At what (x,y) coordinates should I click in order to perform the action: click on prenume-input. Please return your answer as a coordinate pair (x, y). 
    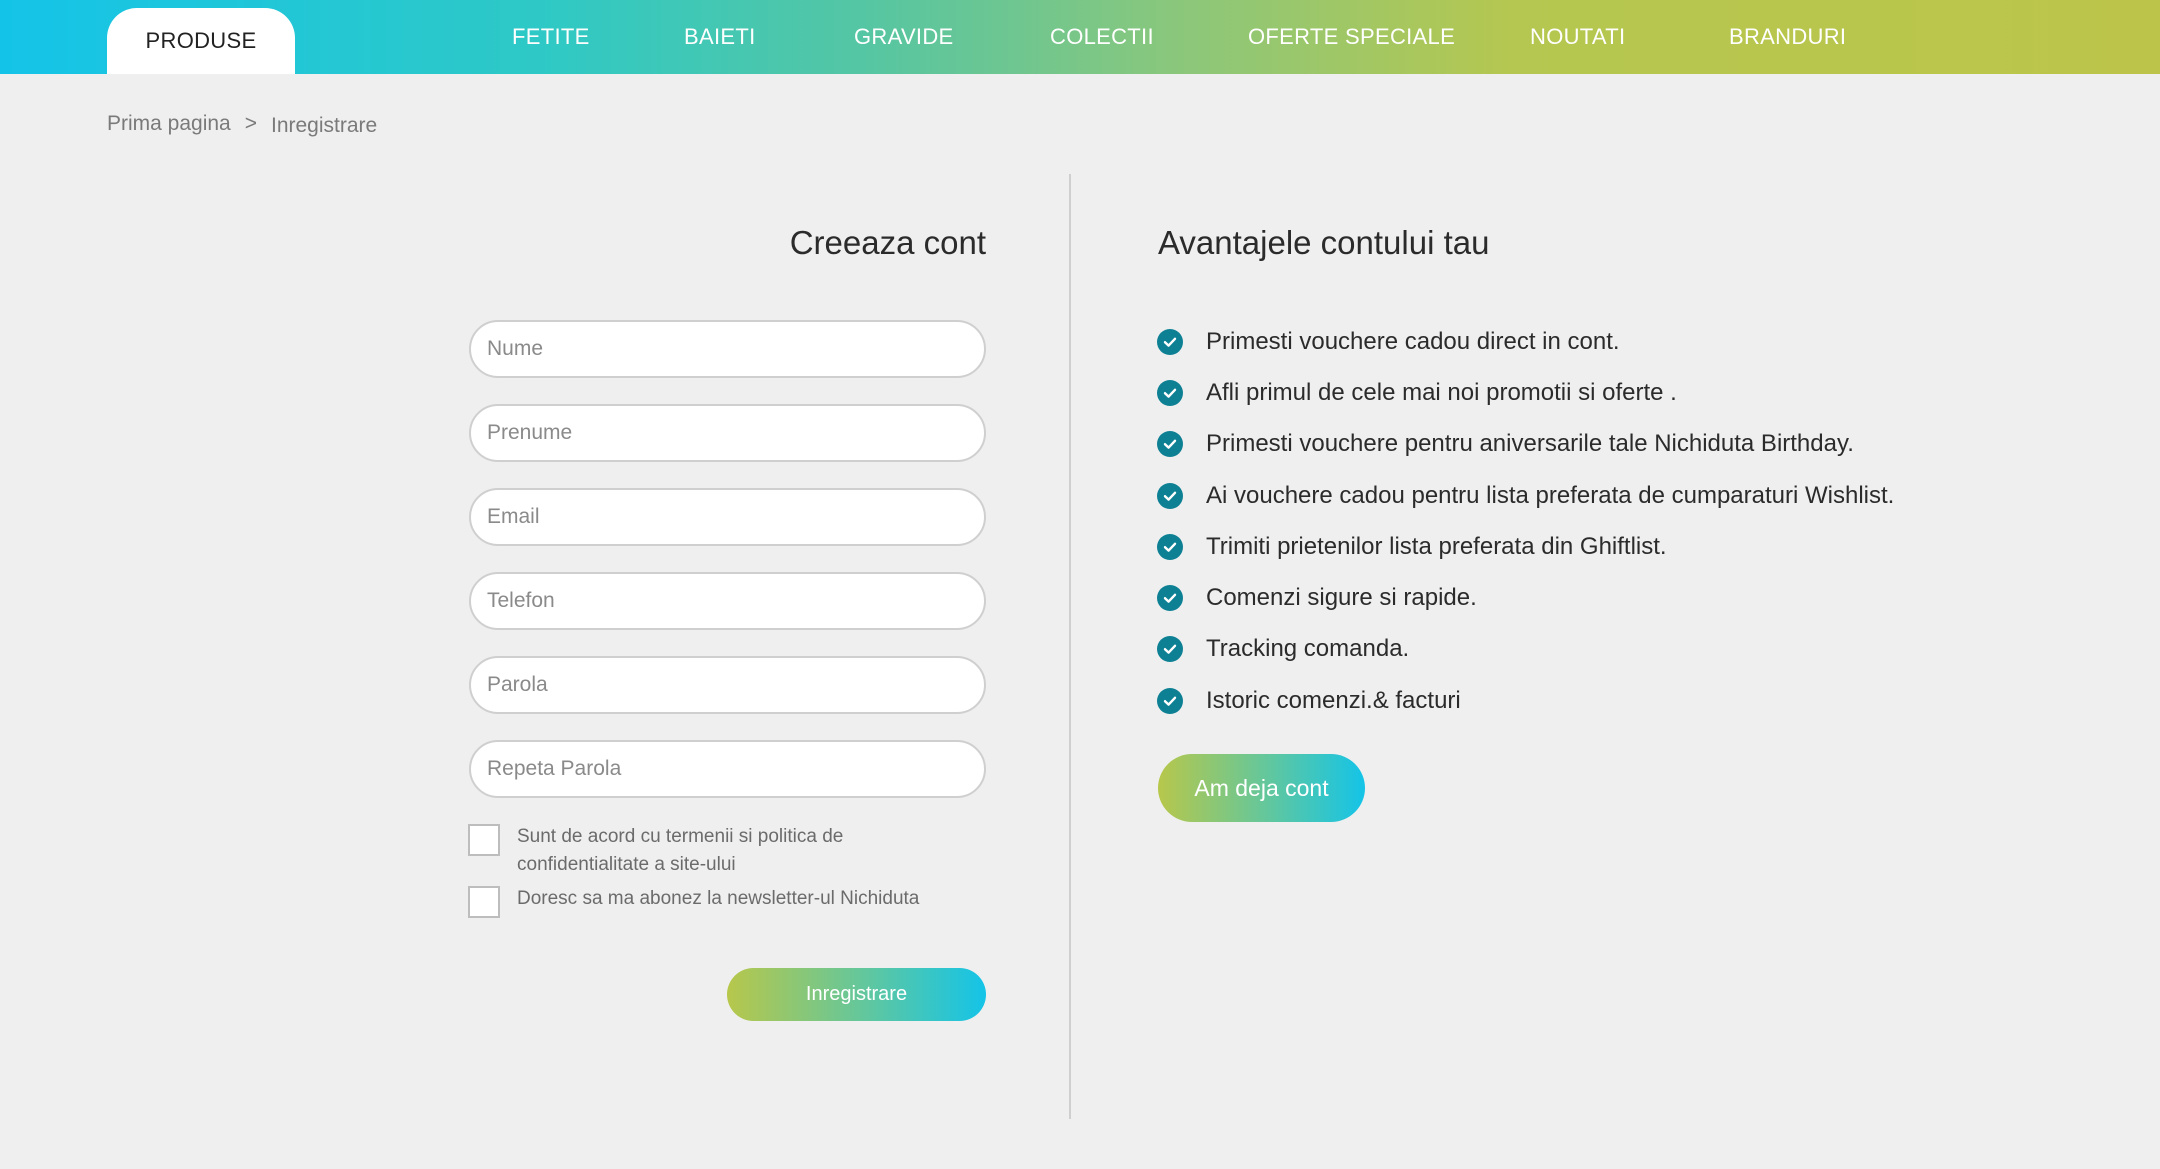
    Looking at the image, I should click on (727, 433).